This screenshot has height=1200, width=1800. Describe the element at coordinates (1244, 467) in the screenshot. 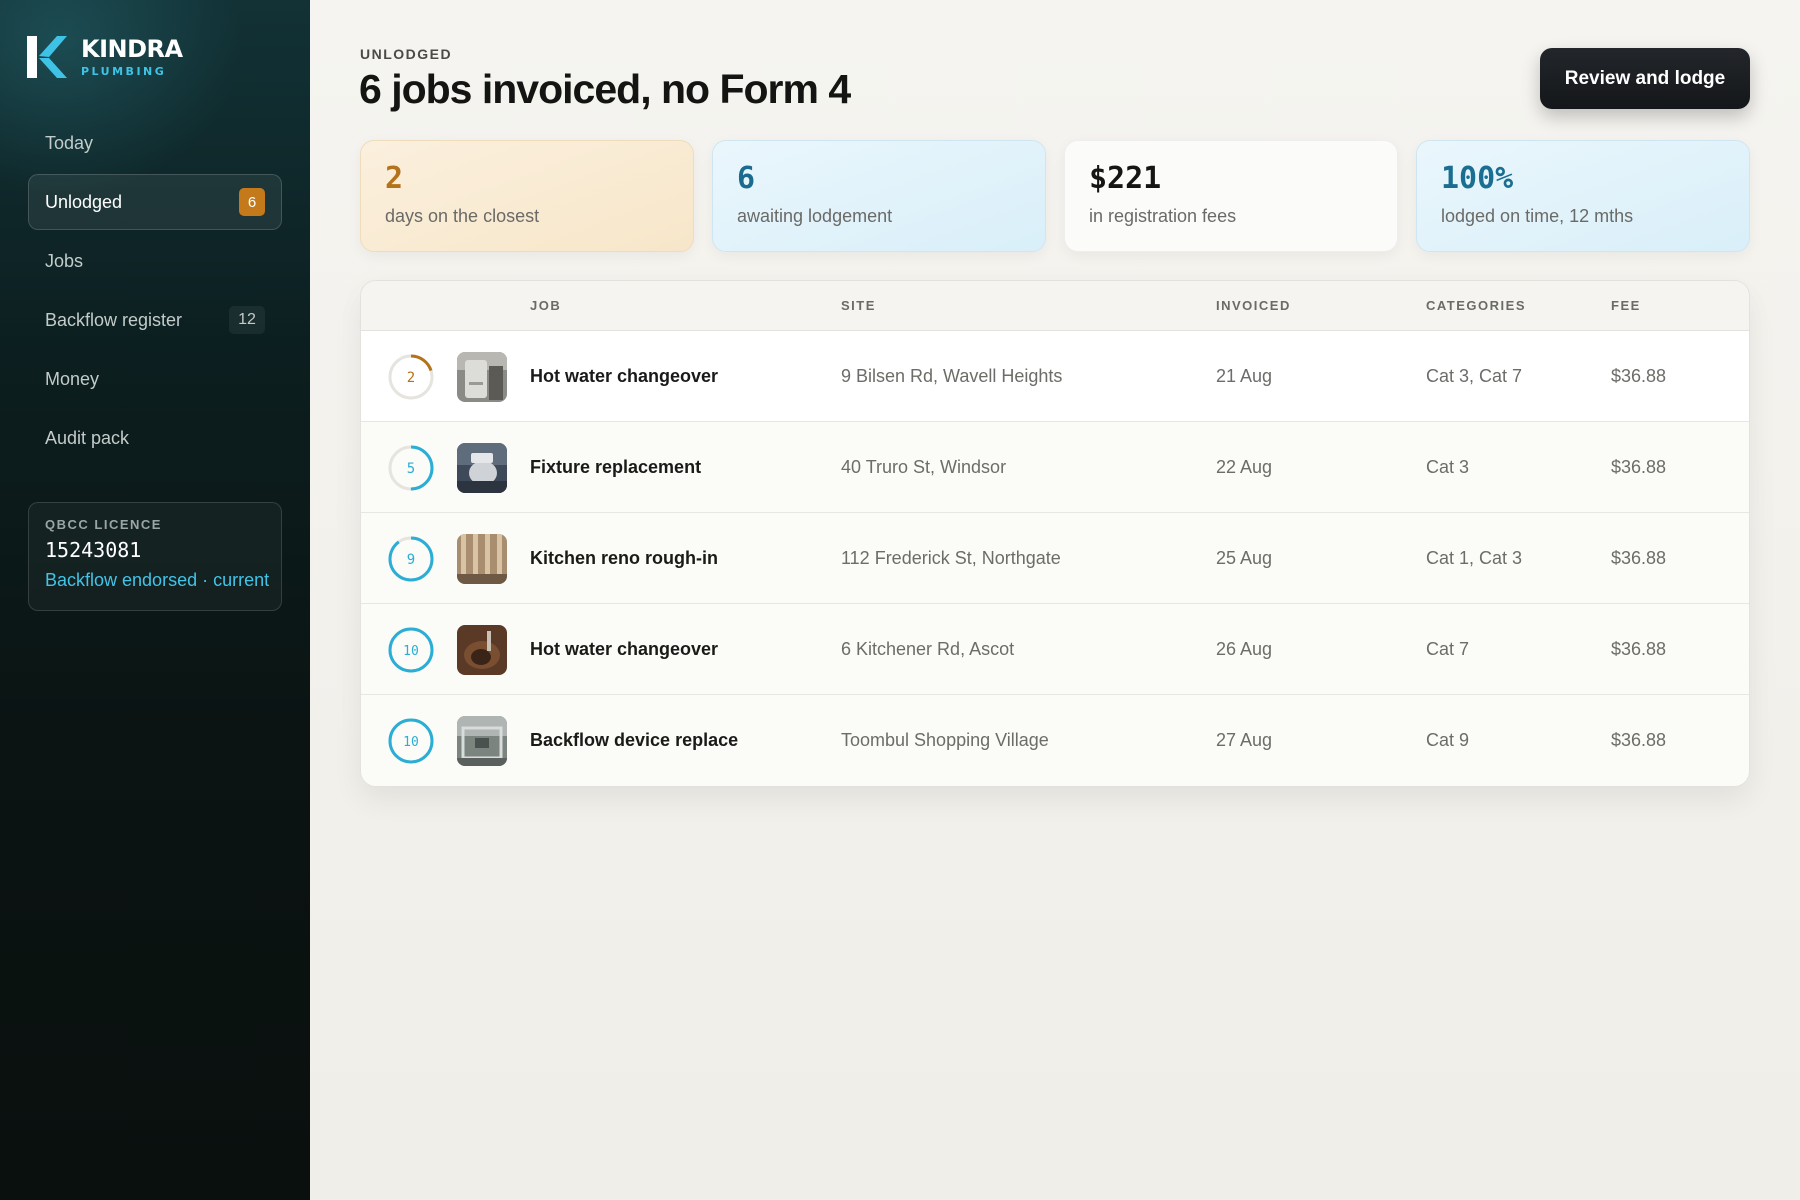

I see `job-invoiced-date: 22 Aug` at that location.